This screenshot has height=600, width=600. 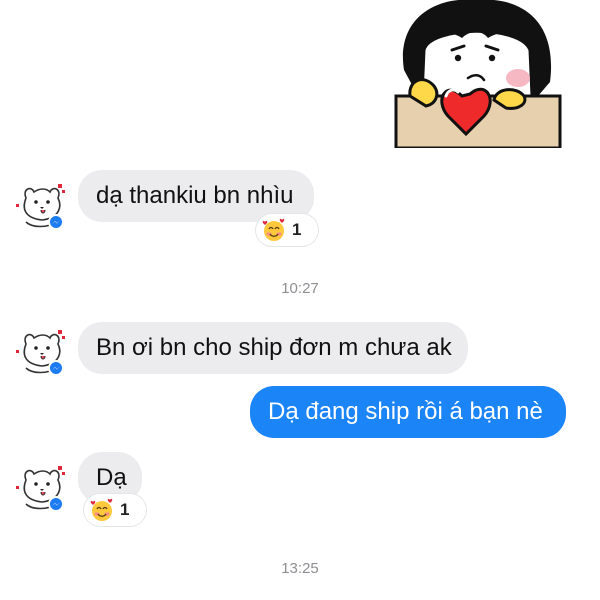 I want to click on girl-holding-heart-sticker, so click(x=480, y=75).